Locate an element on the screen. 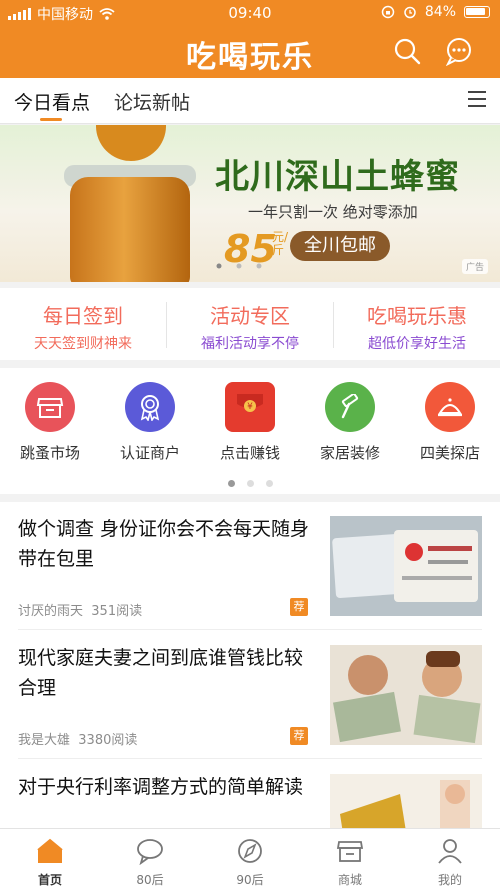 This screenshot has height=888, width=500. tabbar-90s: 90后 is located at coordinates (250, 862).